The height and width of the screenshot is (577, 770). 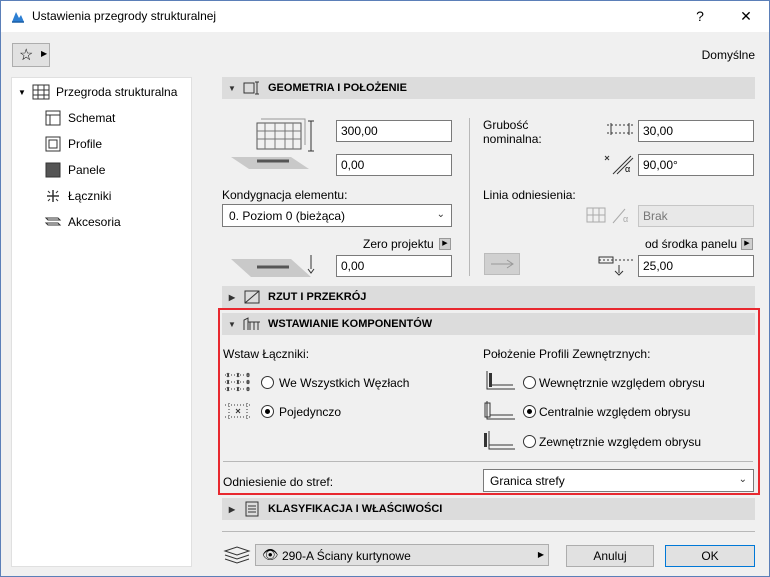 I want to click on sidebar-item-accessories: Akcesoria, so click(x=82, y=222).